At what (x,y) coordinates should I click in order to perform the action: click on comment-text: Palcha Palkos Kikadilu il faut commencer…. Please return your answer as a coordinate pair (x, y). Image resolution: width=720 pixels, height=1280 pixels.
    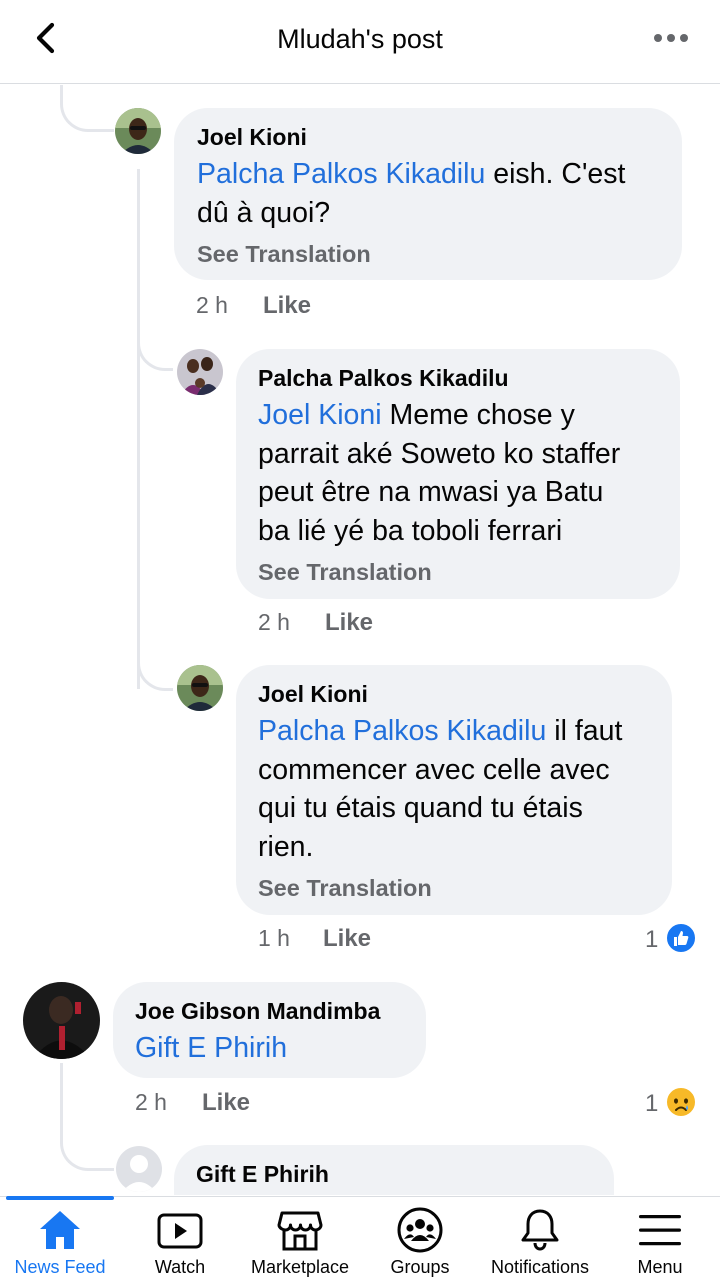
    Looking at the image, I should click on (461, 789).